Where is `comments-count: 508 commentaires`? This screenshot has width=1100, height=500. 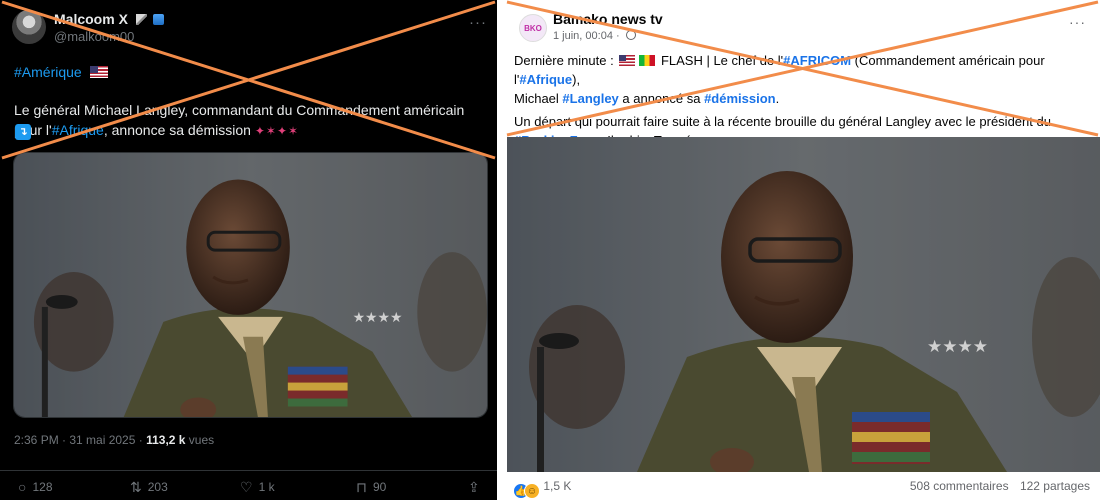
comments-count: 508 commentaires is located at coordinates (959, 486).